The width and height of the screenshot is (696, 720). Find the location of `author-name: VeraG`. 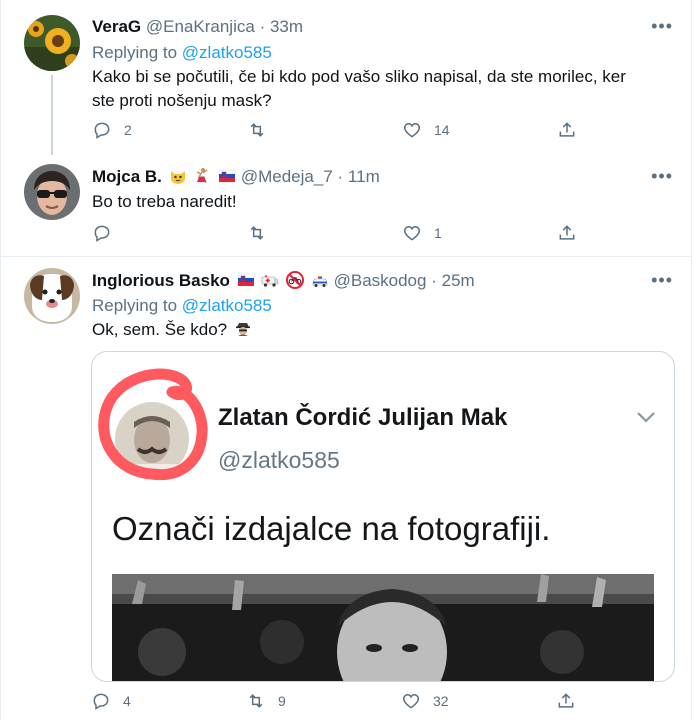

author-name: VeraG is located at coordinates (116, 26).